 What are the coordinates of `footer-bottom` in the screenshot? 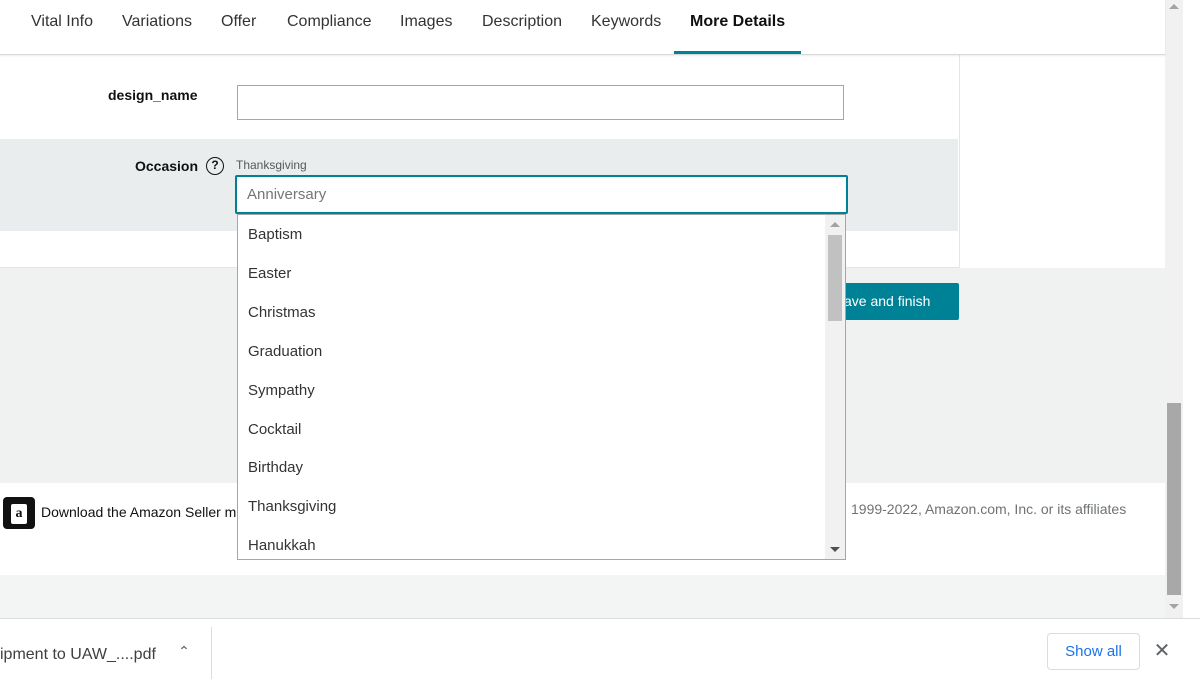 It's located at (582, 596).